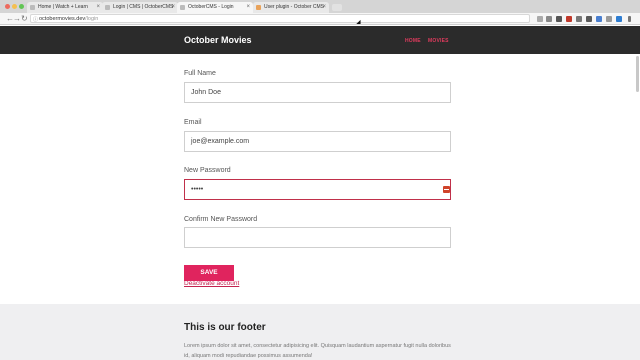 Image resolution: width=640 pixels, height=360 pixels. What do you see at coordinates (21, 6) in the screenshot?
I see `maximize-window-icon` at bounding box center [21, 6].